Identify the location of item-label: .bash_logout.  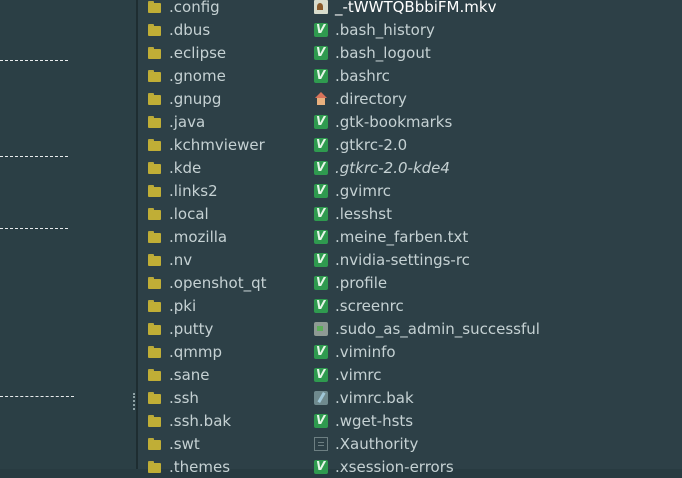
(383, 52).